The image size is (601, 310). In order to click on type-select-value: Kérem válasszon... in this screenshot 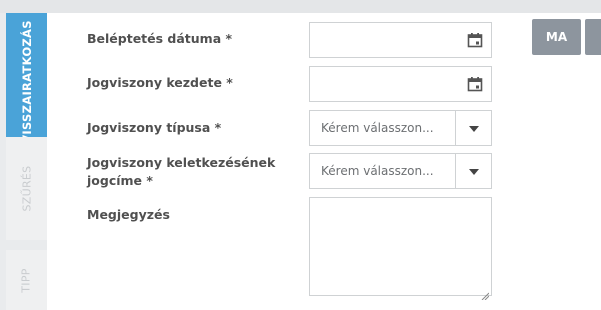, I will do `click(377, 128)`.